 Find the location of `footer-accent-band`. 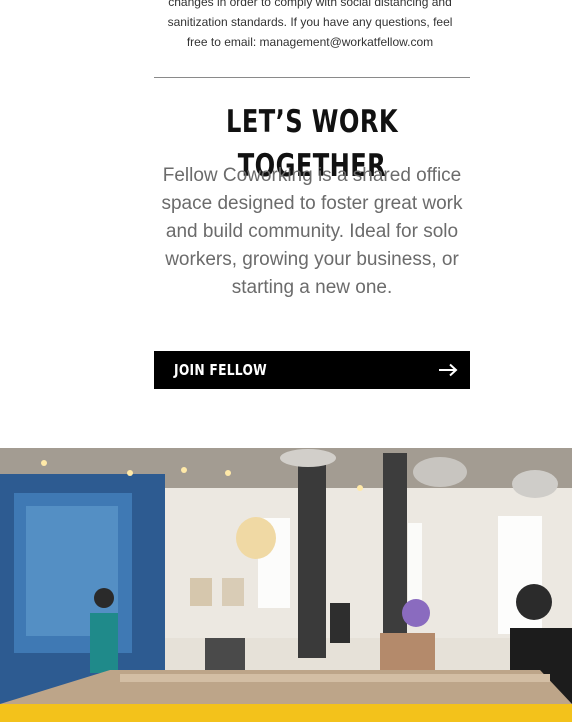

footer-accent-band is located at coordinates (286, 713).